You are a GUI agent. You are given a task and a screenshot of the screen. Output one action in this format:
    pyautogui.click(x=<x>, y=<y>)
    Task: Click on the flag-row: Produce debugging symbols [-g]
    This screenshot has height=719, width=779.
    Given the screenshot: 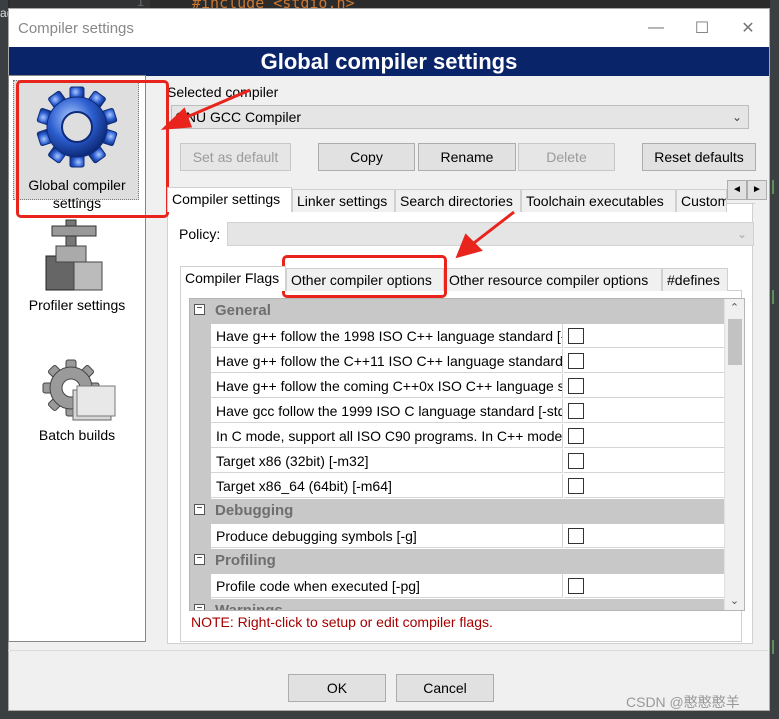 What is the action you would take?
    pyautogui.click(x=457, y=536)
    